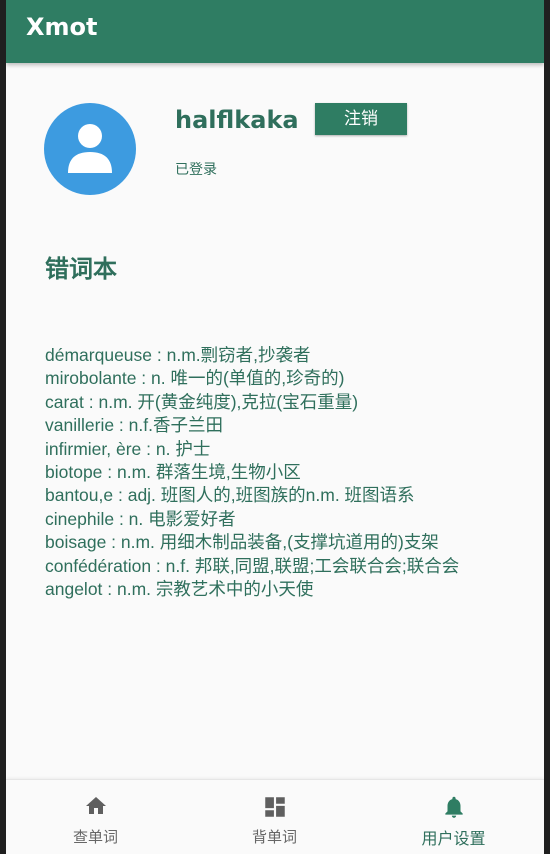 This screenshot has height=854, width=550. I want to click on wordbook-title: 错词本, so click(81, 269).